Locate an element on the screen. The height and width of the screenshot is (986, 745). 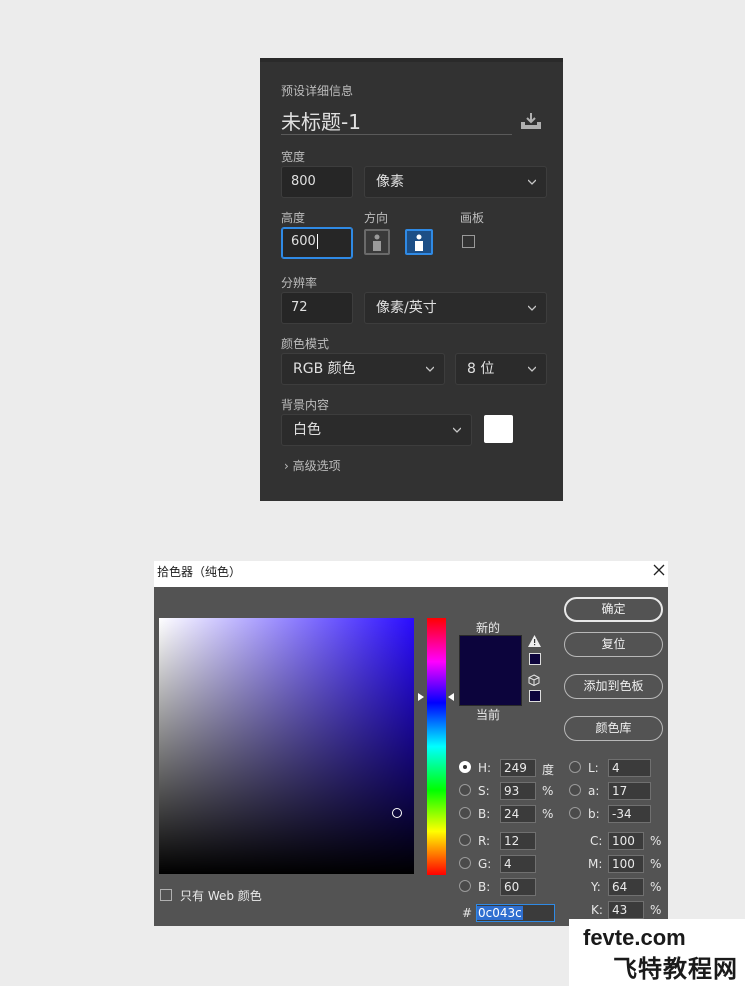
yellow-input: 64 is located at coordinates (626, 887).